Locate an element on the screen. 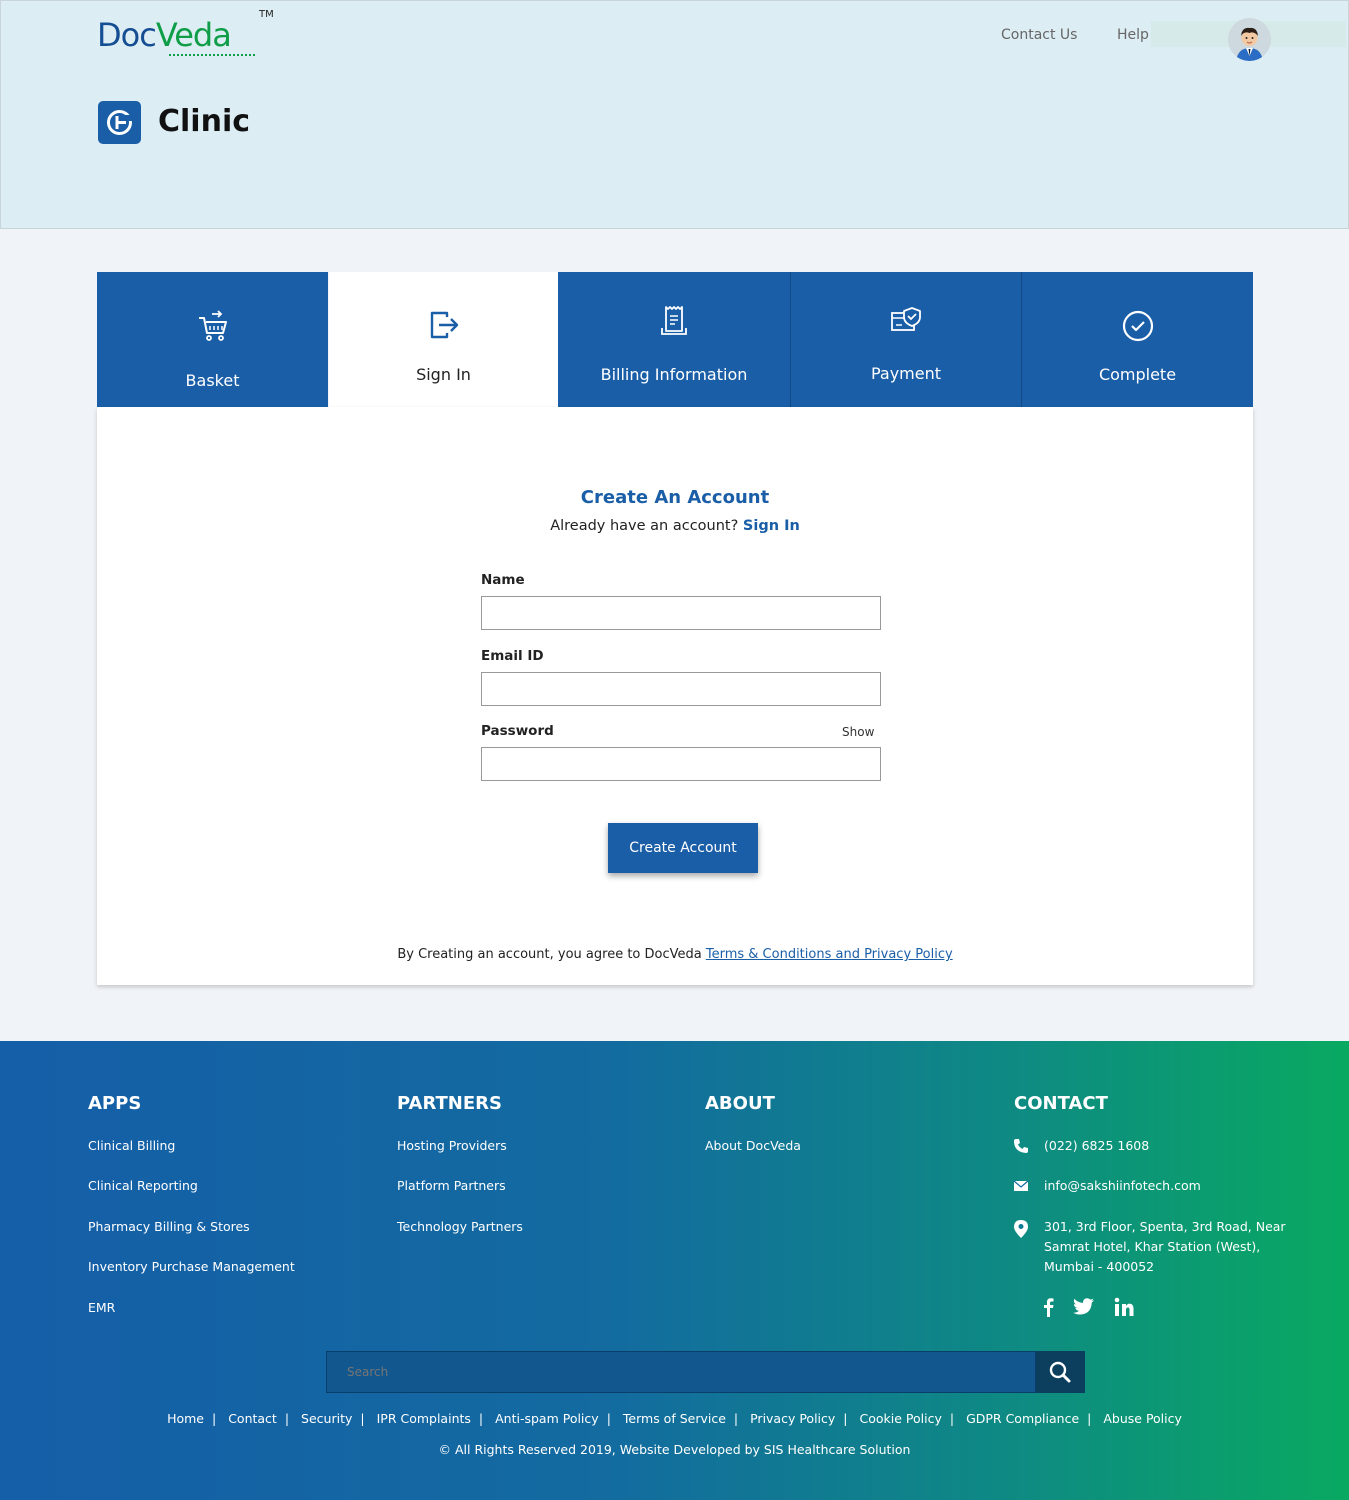 Image resolution: width=1349 pixels, height=1500 pixels. footer-email: info@sakshiinfotech.com is located at coordinates (1122, 1185).